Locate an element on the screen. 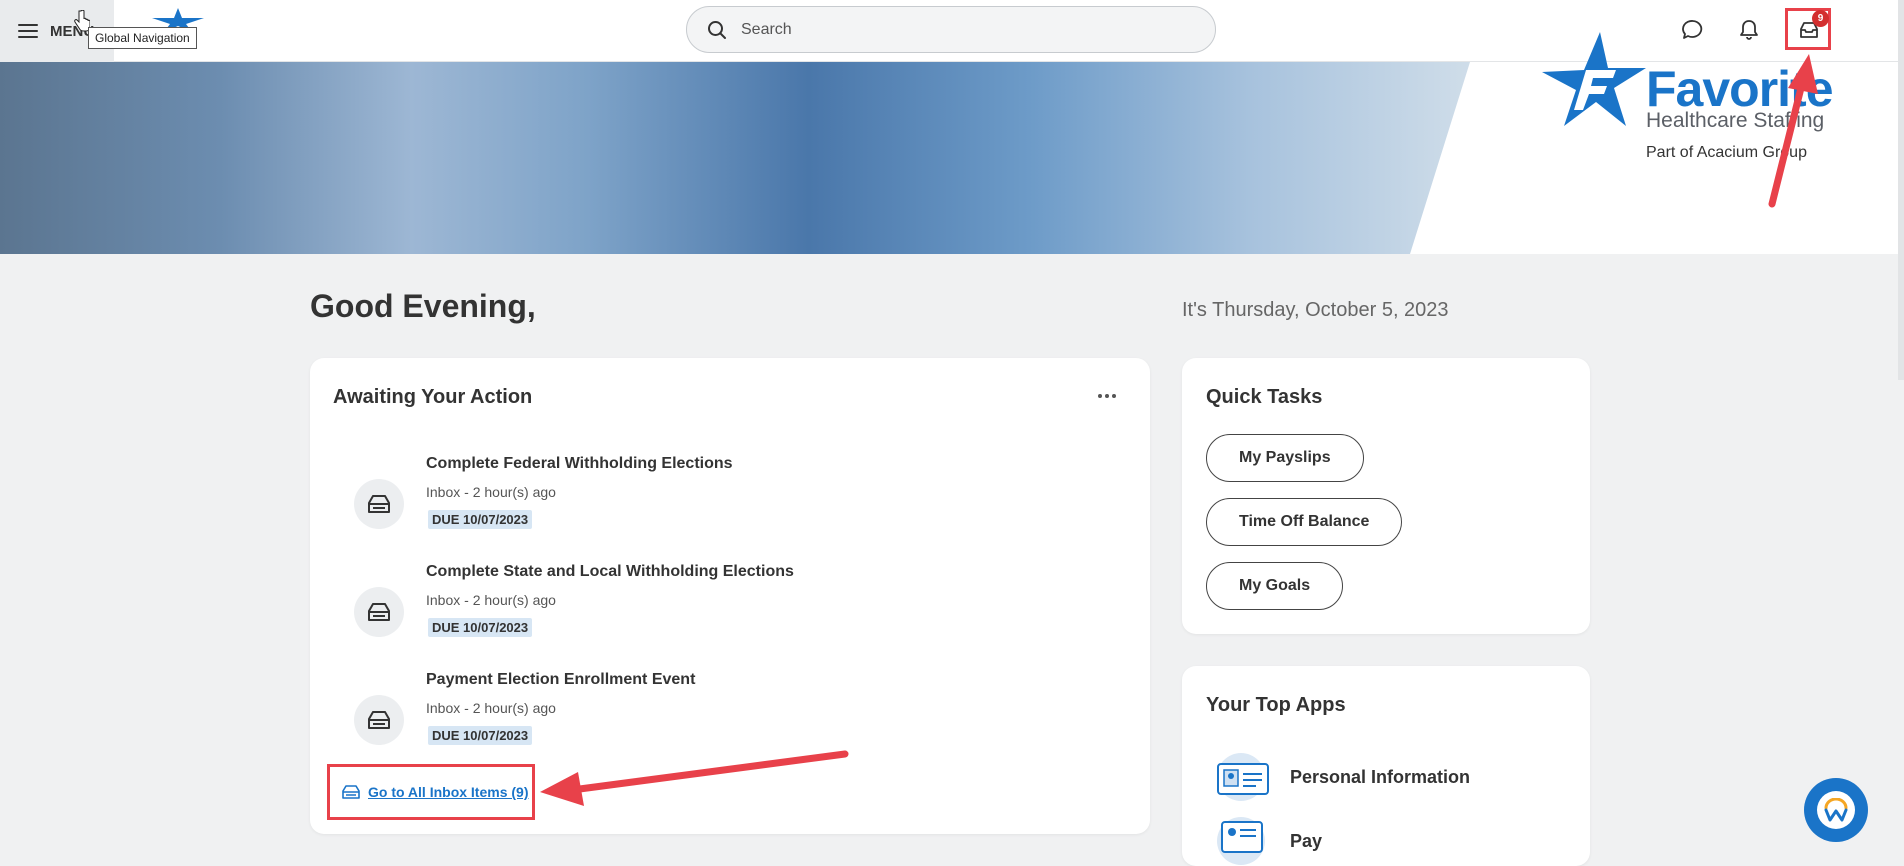  app-label: Personal Information is located at coordinates (1380, 777).